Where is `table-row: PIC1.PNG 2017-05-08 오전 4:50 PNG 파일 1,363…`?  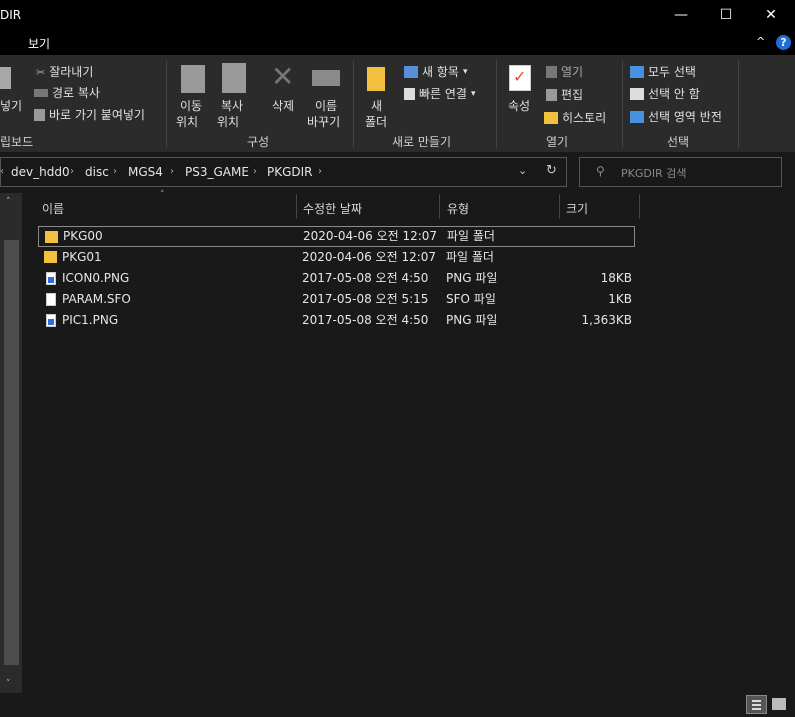
table-row: PIC1.PNG 2017-05-08 오전 4:50 PNG 파일 1,363… is located at coordinates (336, 320).